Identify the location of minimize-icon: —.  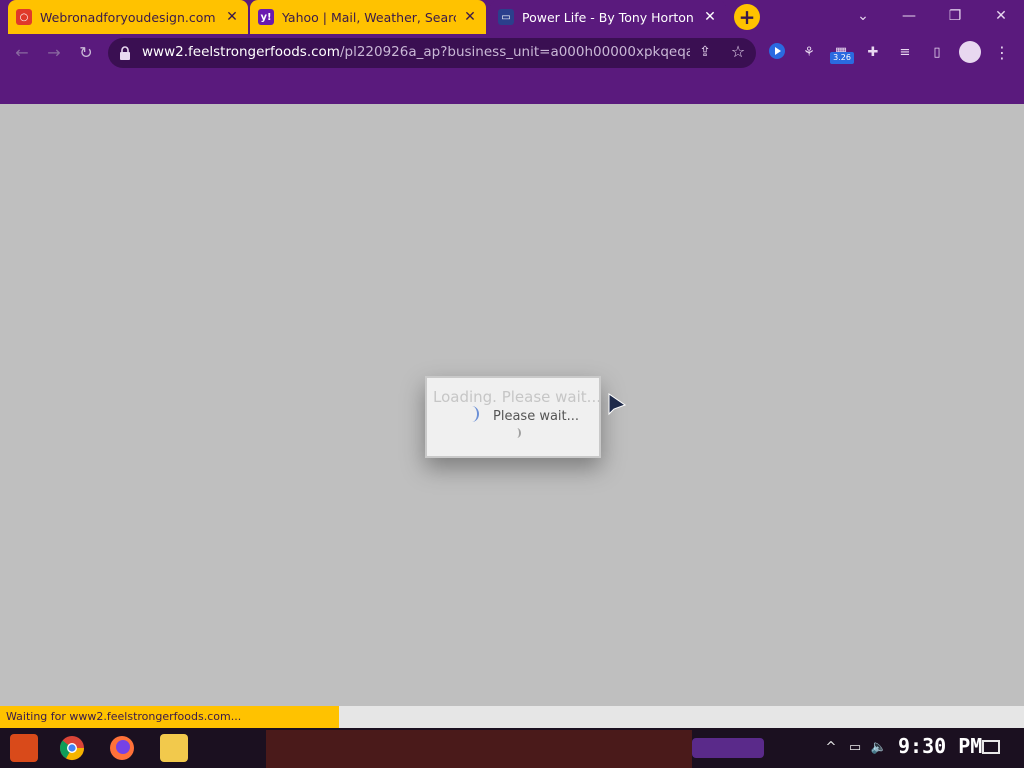
(909, 16).